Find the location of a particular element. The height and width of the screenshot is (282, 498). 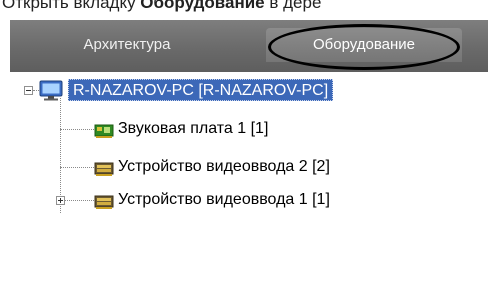

tab-architecture: Архитектура is located at coordinates (127, 45).